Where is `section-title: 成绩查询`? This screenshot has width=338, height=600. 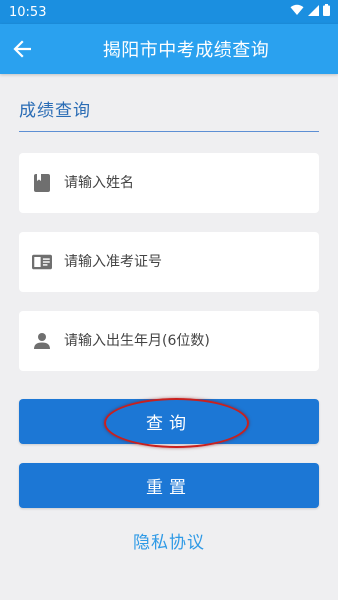
section-title: 成绩查询 is located at coordinates (55, 111).